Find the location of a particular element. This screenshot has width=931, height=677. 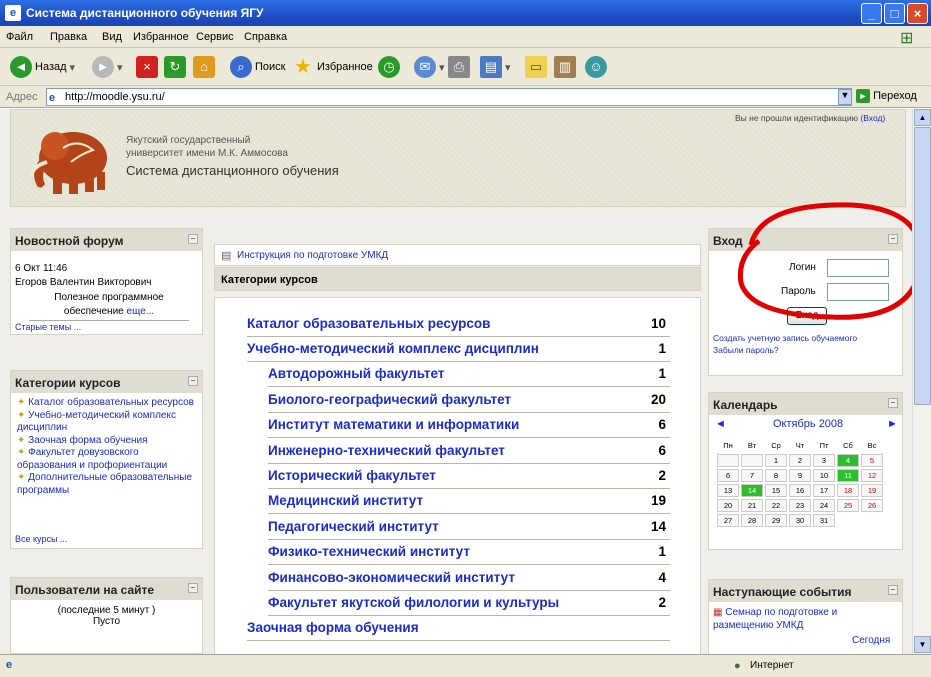

red-highlight-annotation is located at coordinates (824, 261).